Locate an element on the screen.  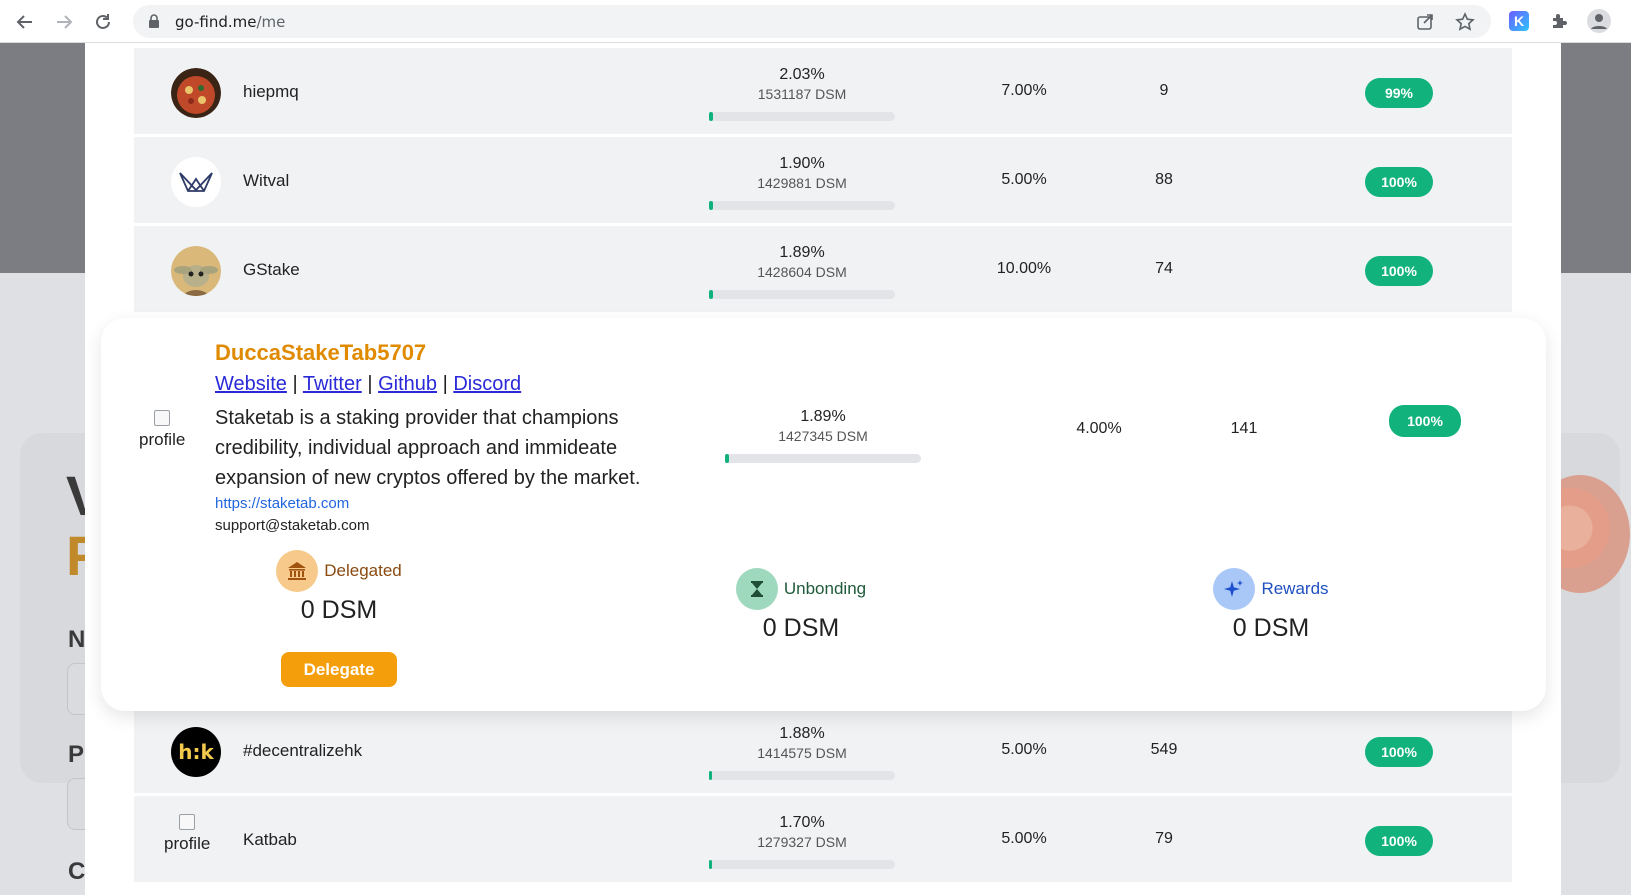
voting-power-amount: 1279327 DSM is located at coordinates (802, 842).